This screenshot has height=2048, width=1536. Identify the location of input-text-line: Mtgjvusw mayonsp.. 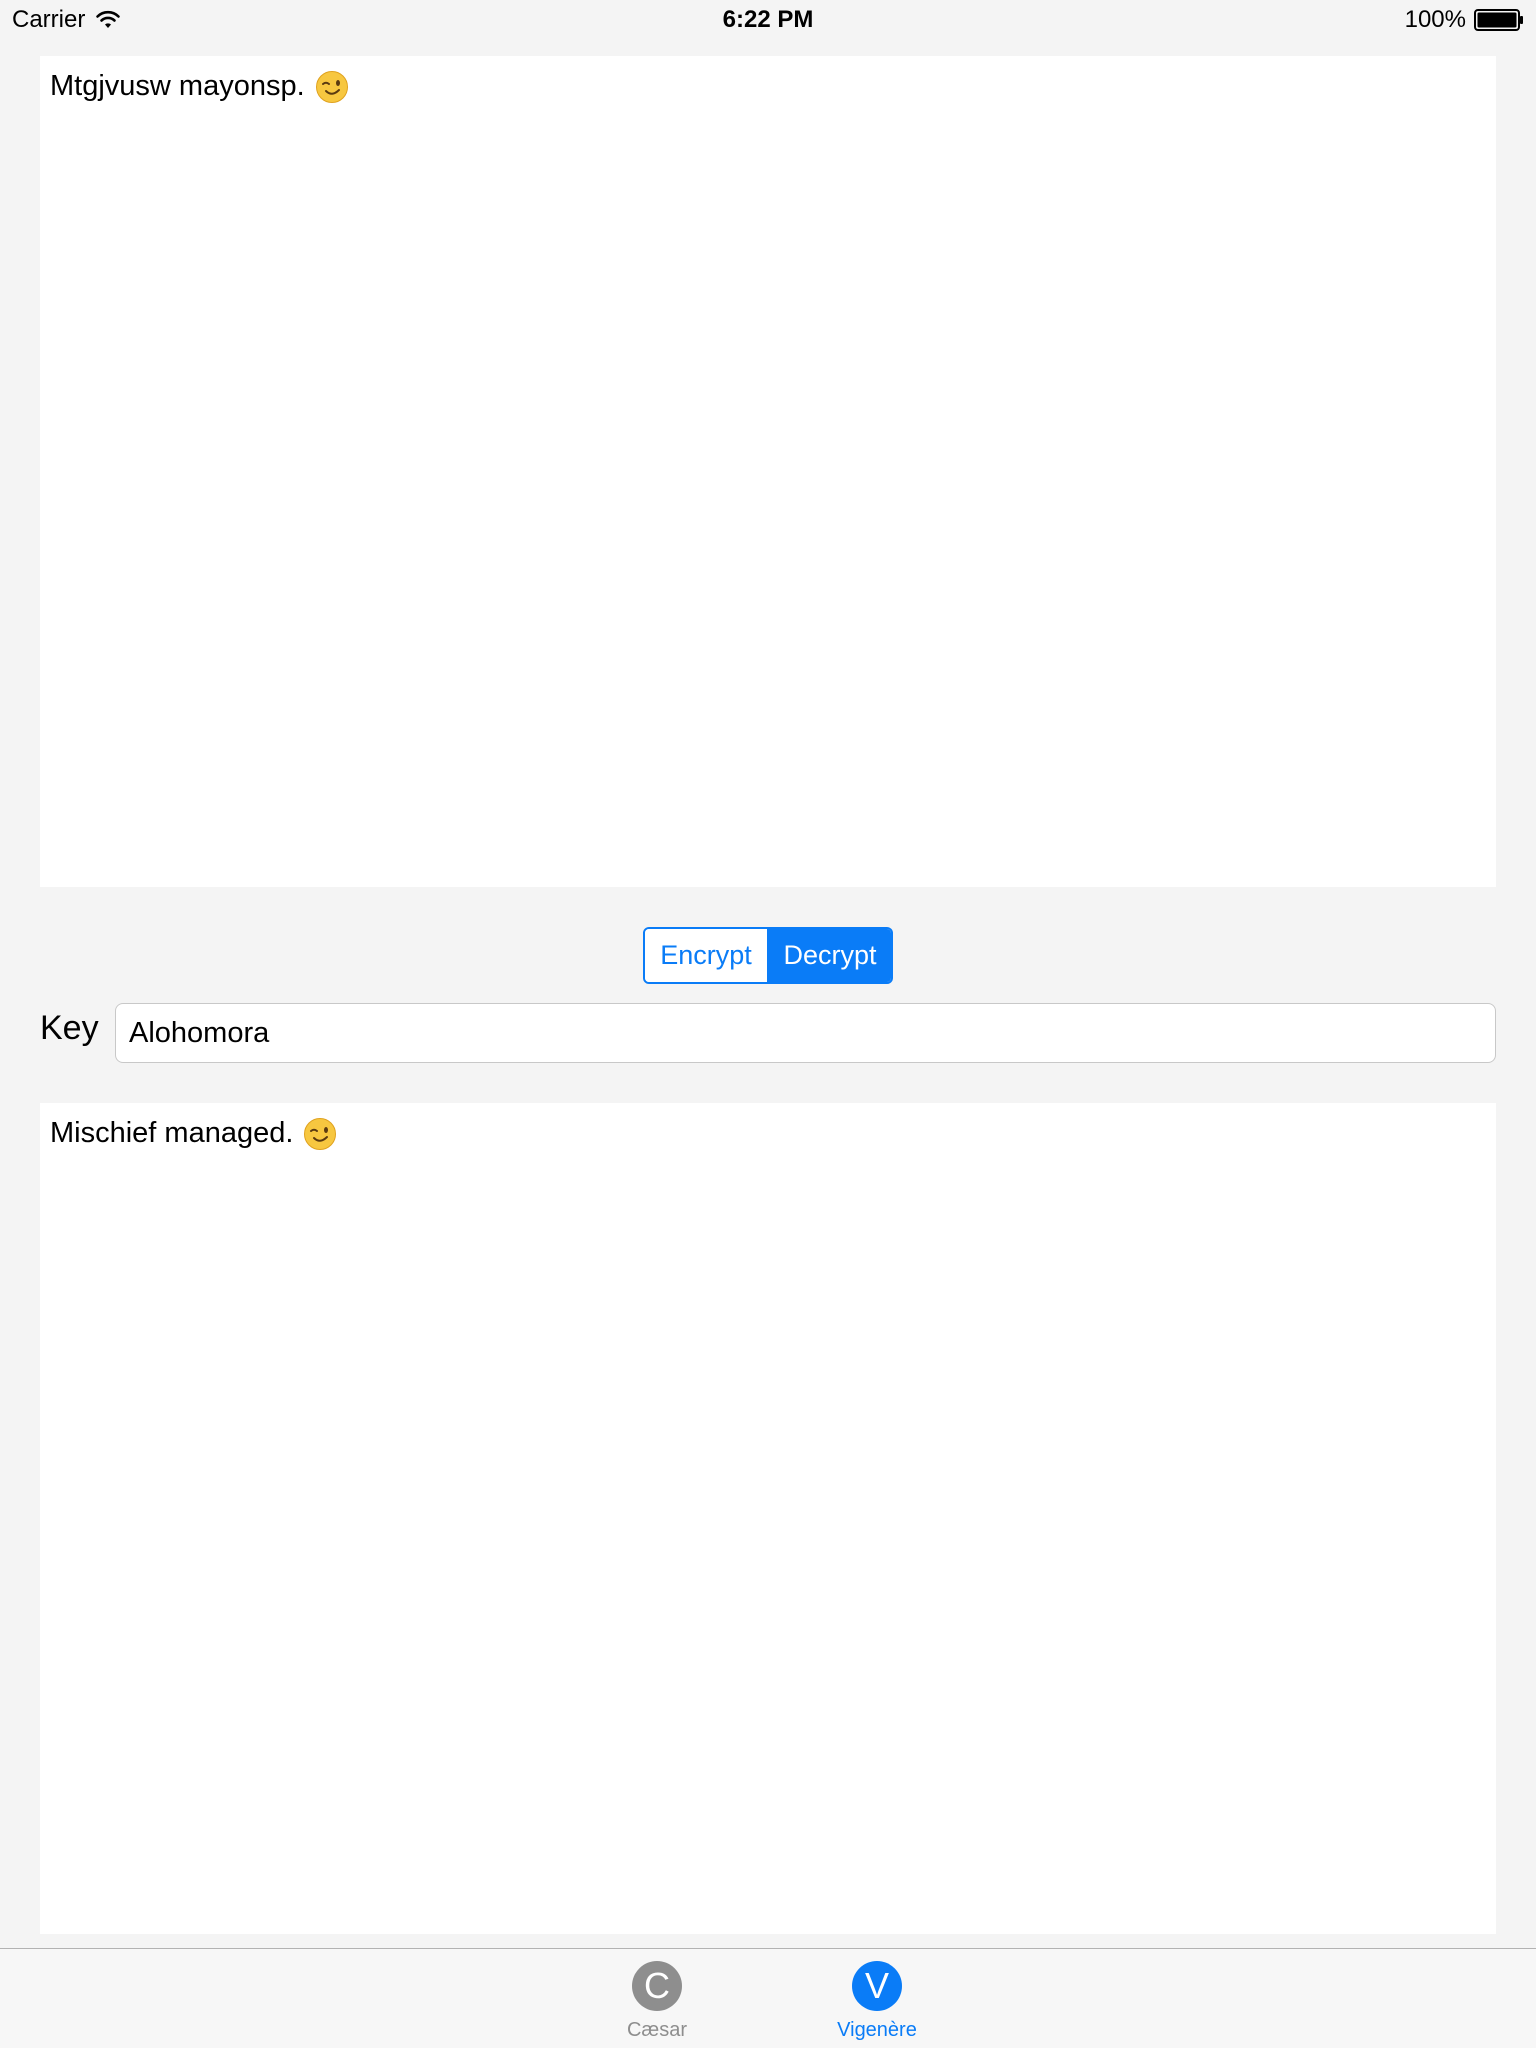
(768, 87).